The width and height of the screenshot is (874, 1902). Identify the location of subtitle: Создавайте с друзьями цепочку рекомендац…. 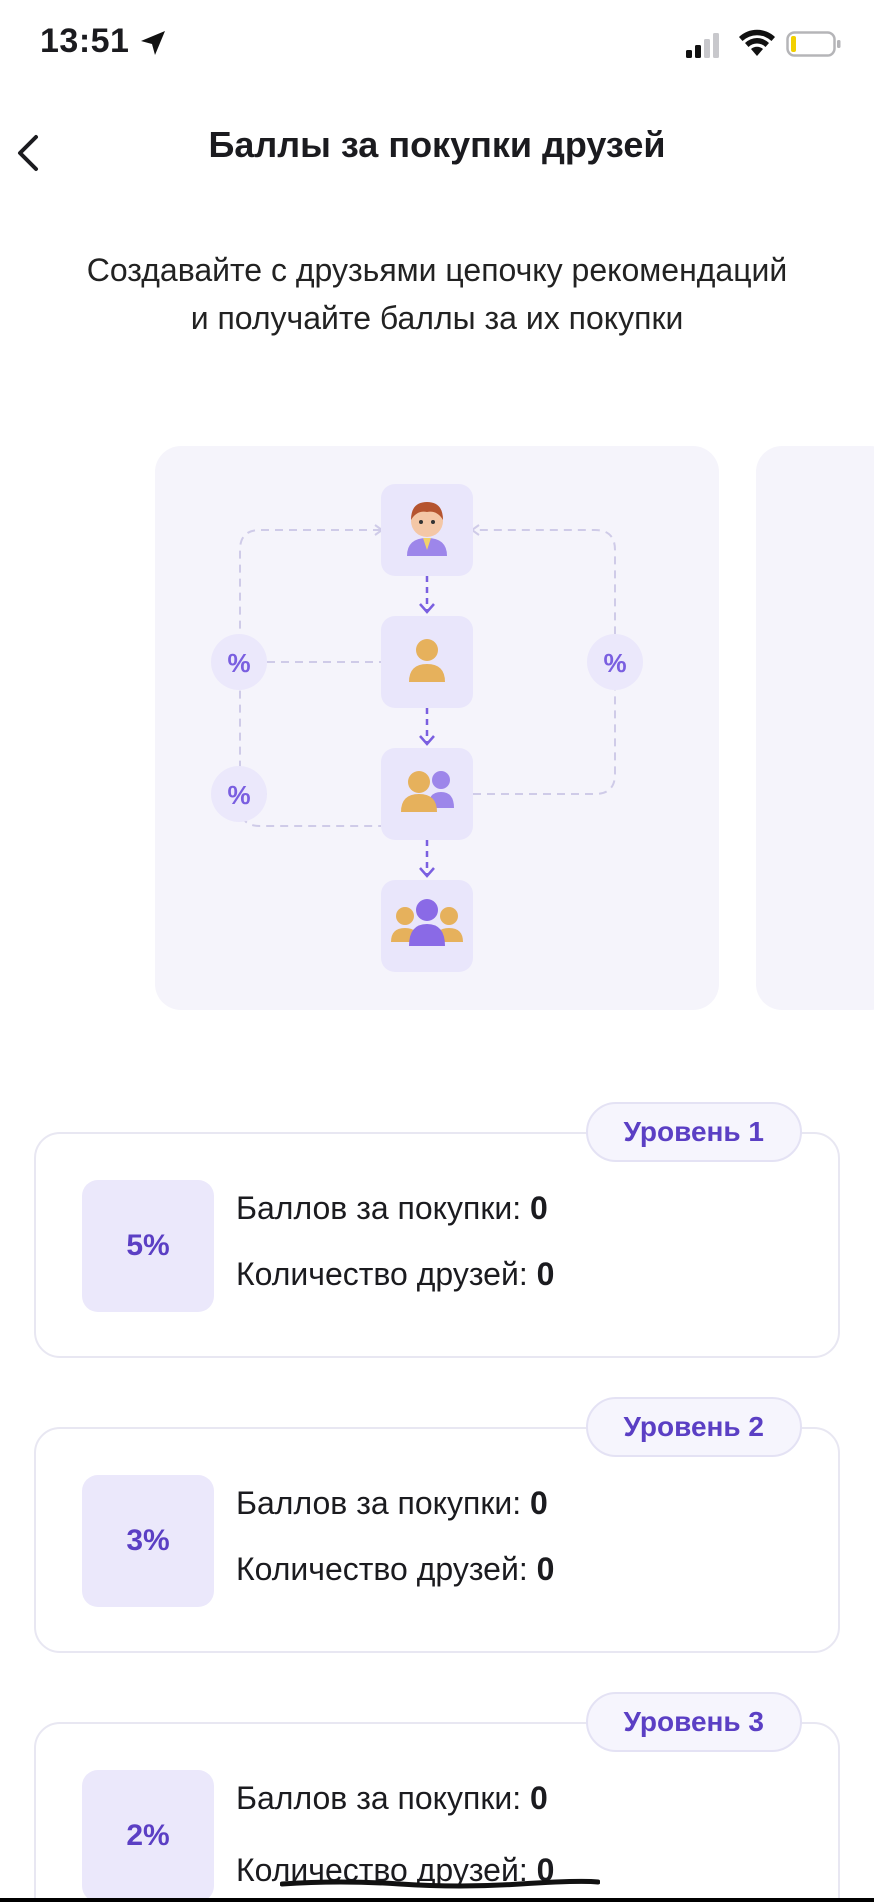
(437, 294).